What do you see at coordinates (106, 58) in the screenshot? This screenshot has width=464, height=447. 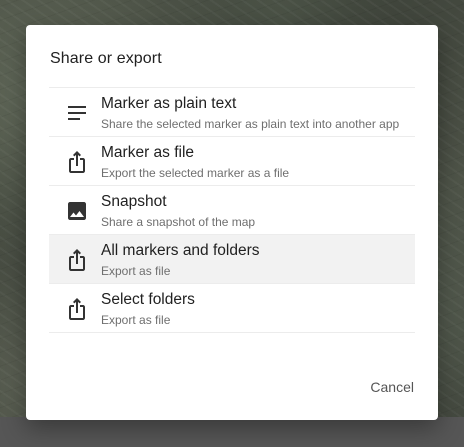 I see `dialog-title: Share or export` at bounding box center [106, 58].